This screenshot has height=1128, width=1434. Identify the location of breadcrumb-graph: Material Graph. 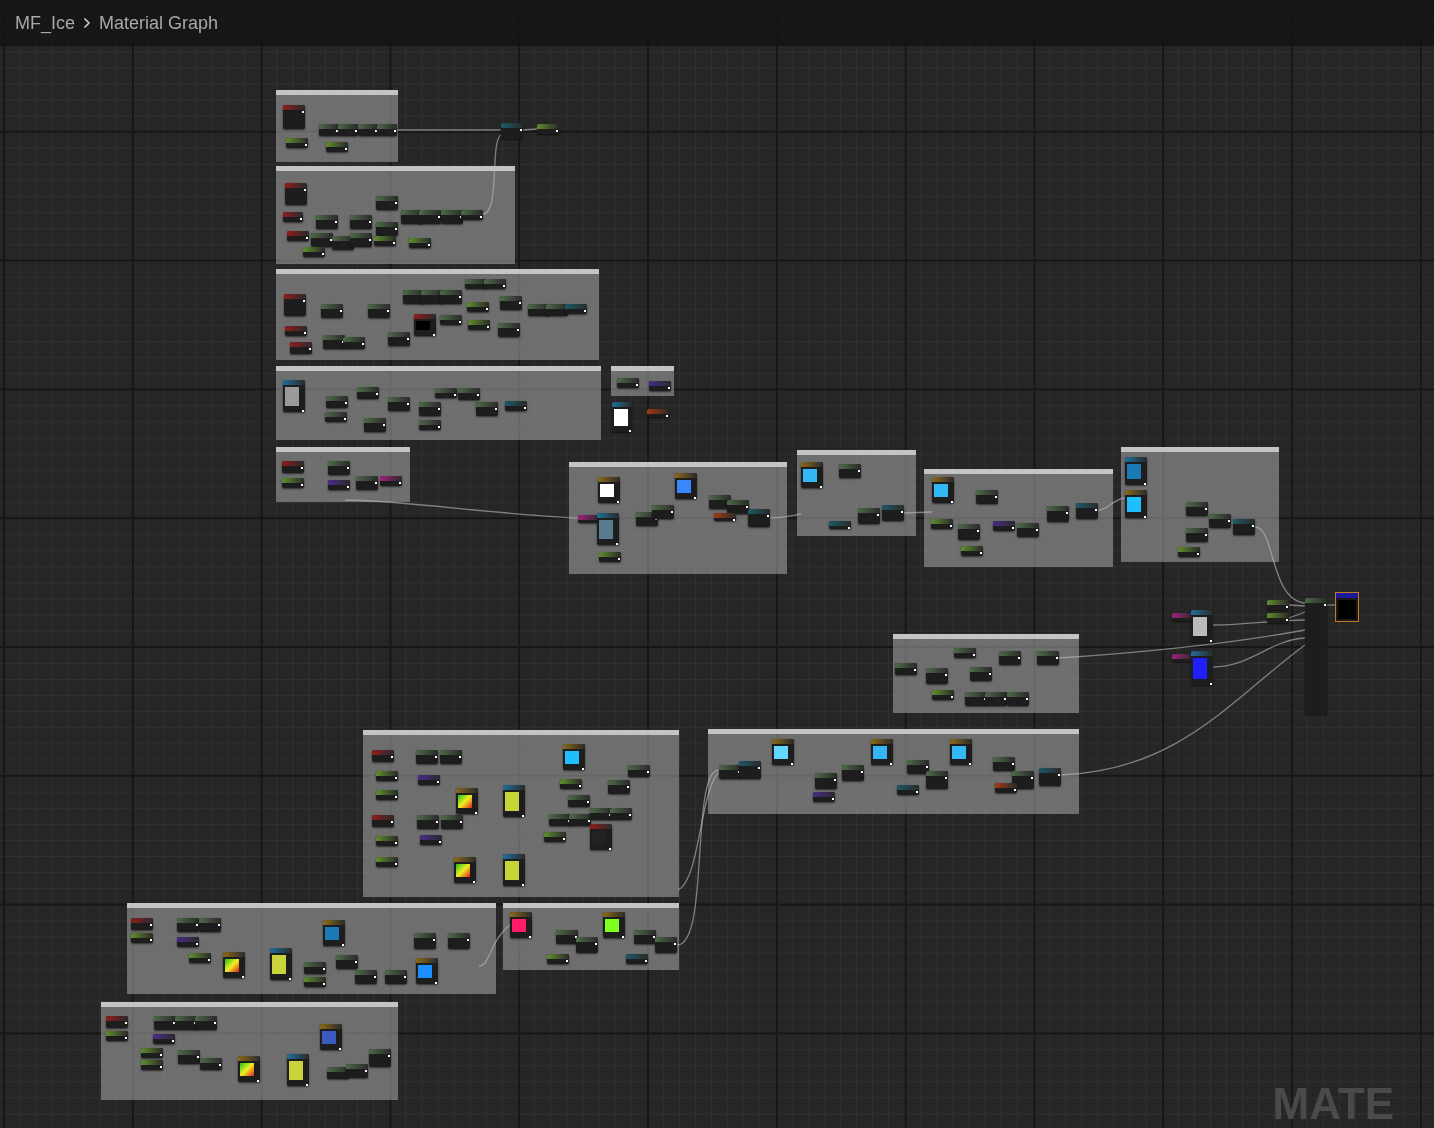
(159, 23).